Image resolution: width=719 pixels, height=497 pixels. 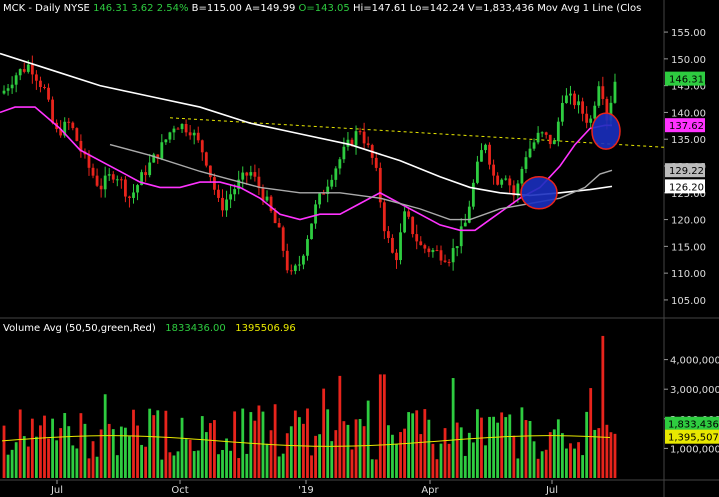 I want to click on crossover-circle, so click(x=606, y=131).